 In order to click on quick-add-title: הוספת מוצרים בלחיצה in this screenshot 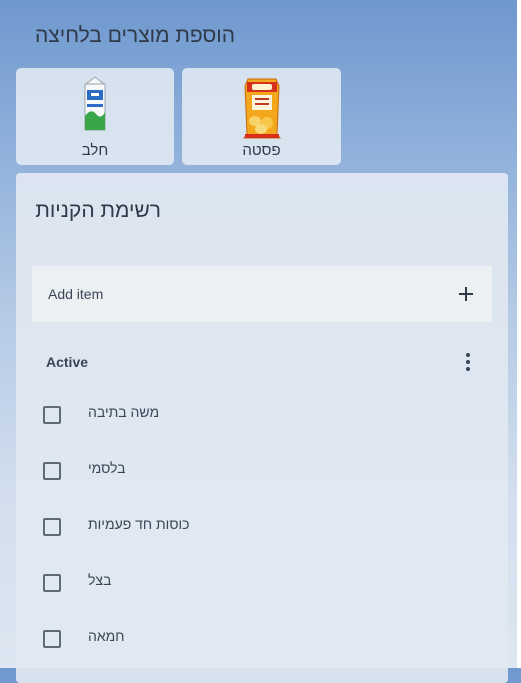, I will do `click(134, 35)`.